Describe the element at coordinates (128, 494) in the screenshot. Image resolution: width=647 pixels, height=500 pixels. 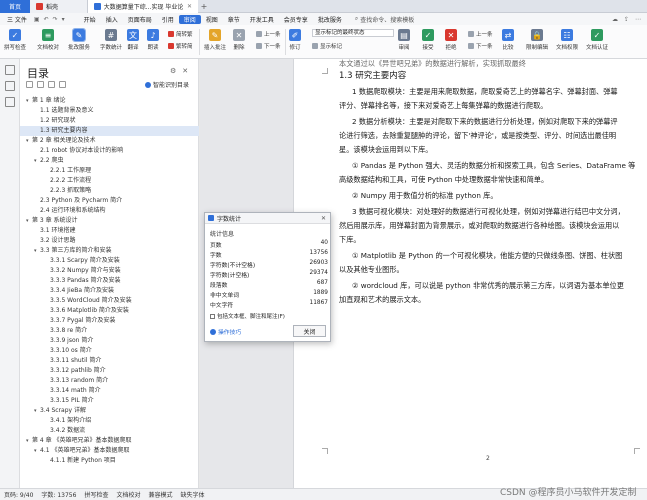
I see `proof-indicator: 文档校对` at that location.